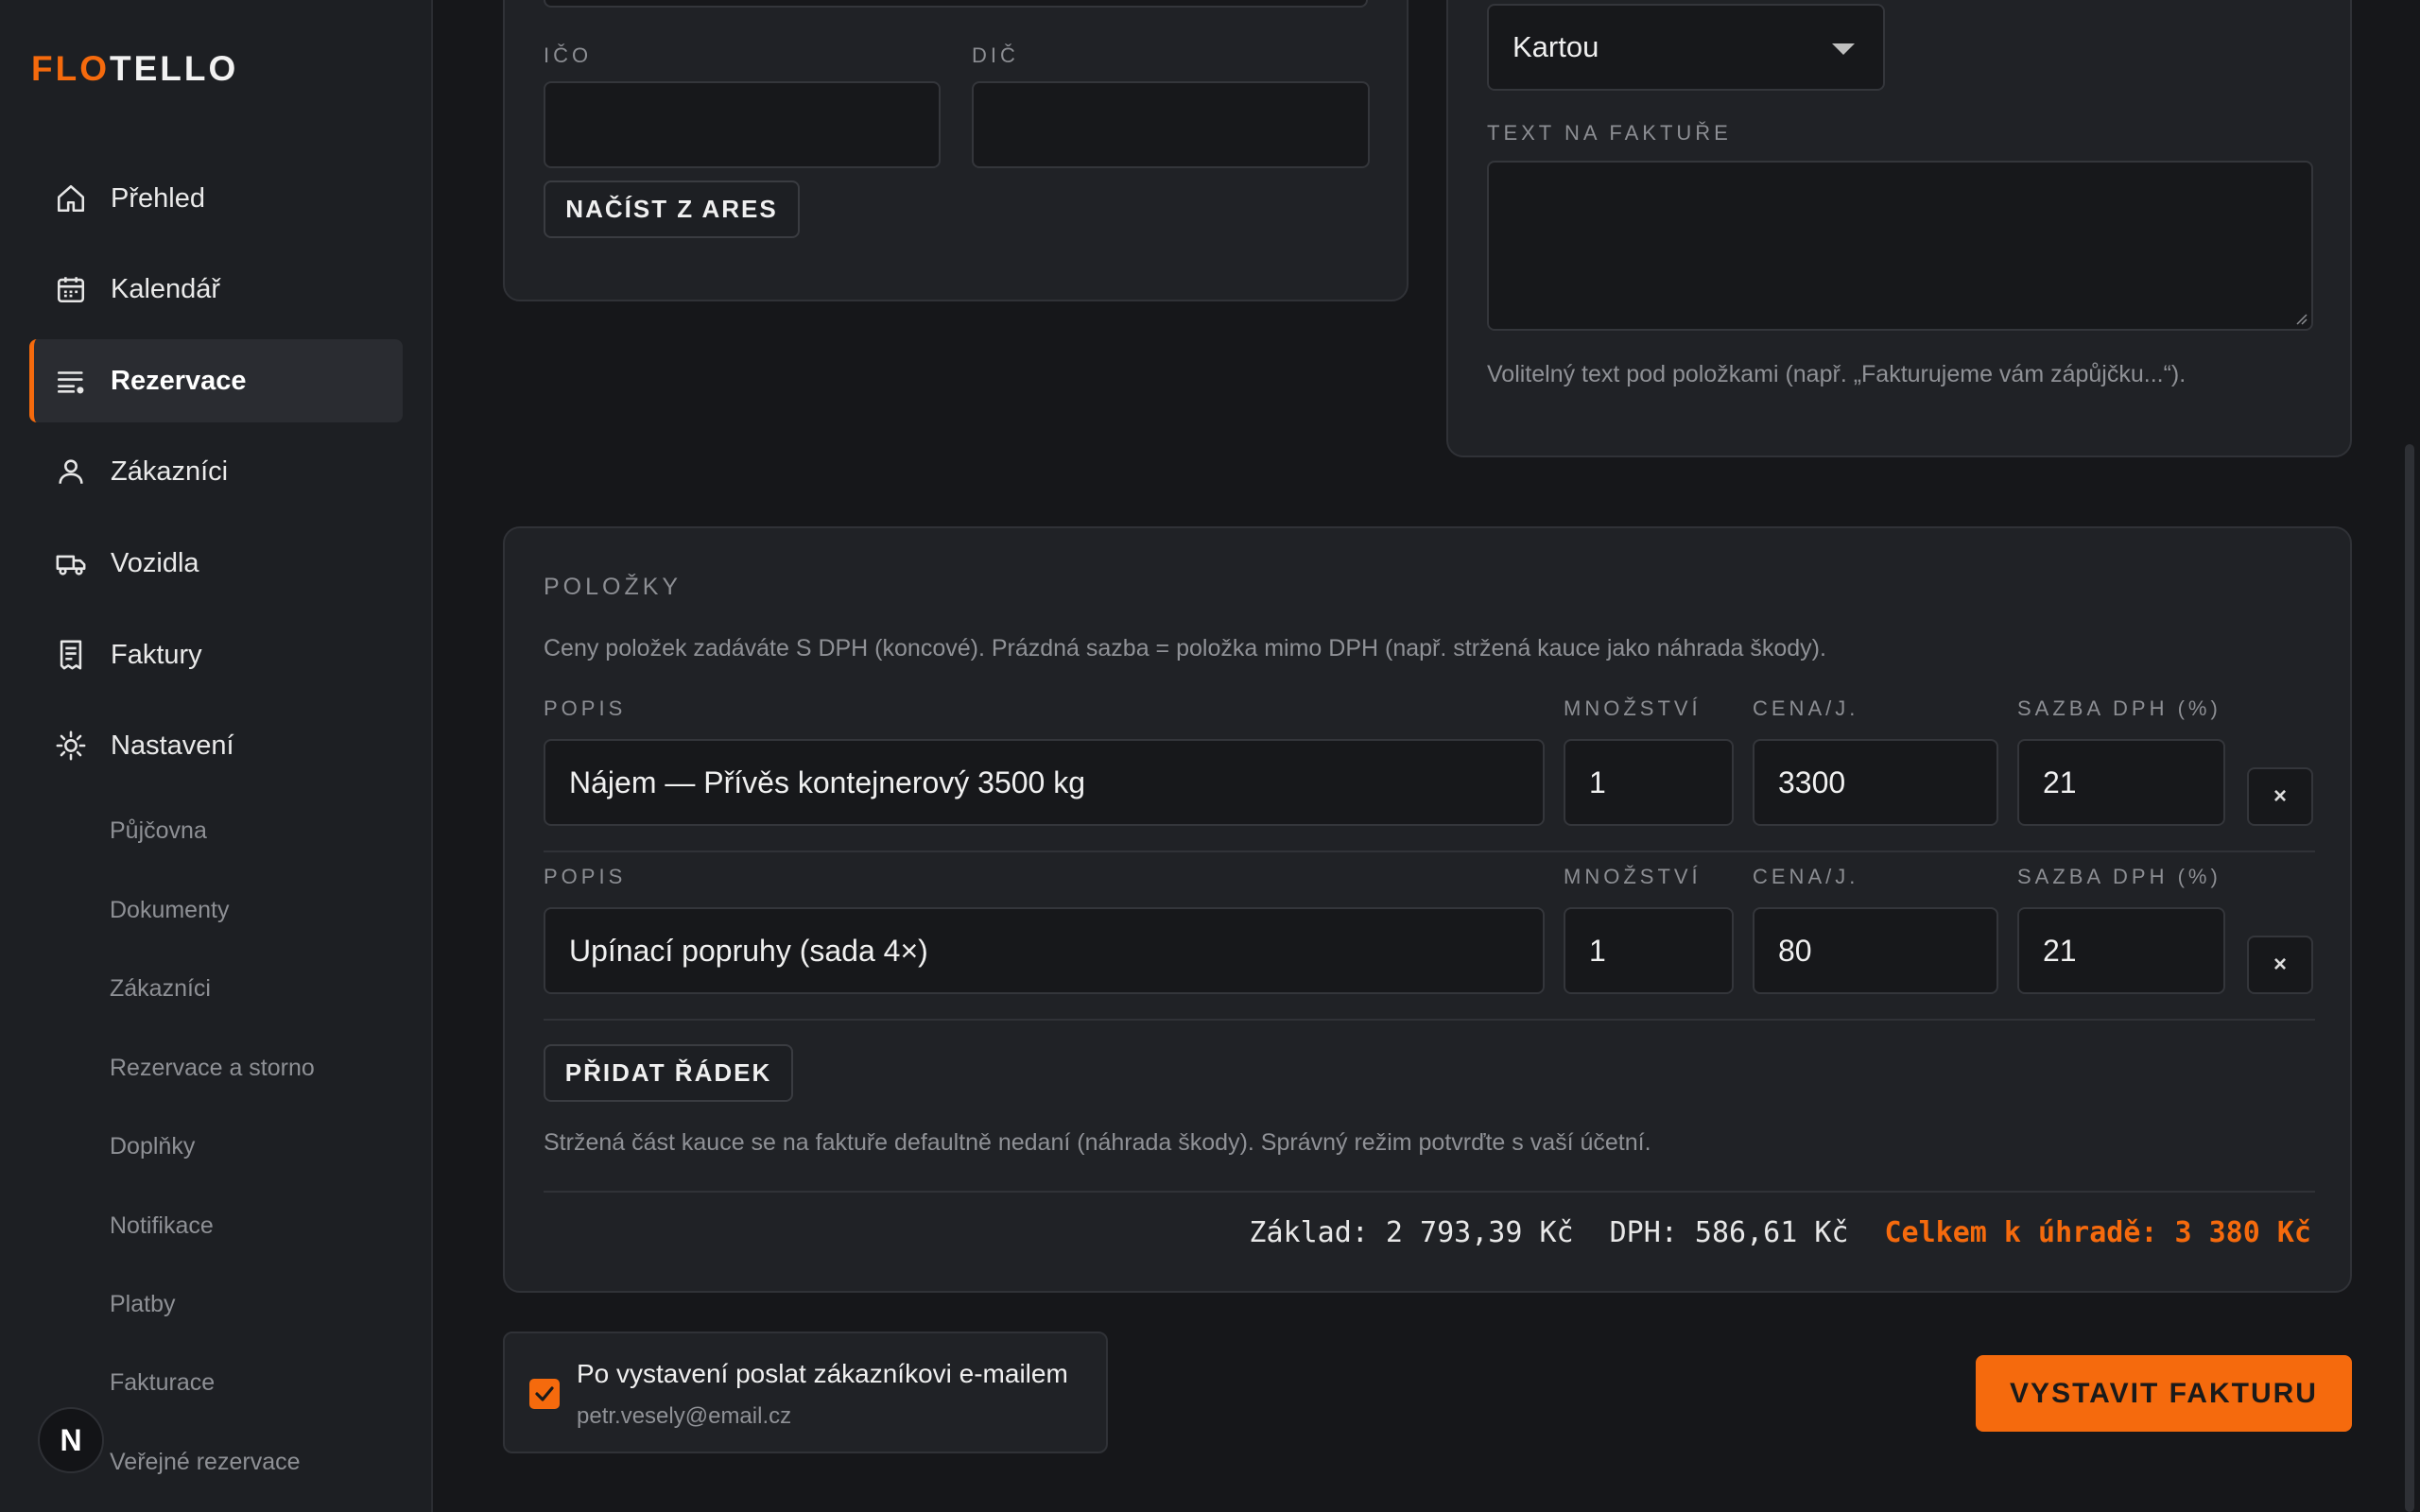  I want to click on check-icon, so click(544, 1393).